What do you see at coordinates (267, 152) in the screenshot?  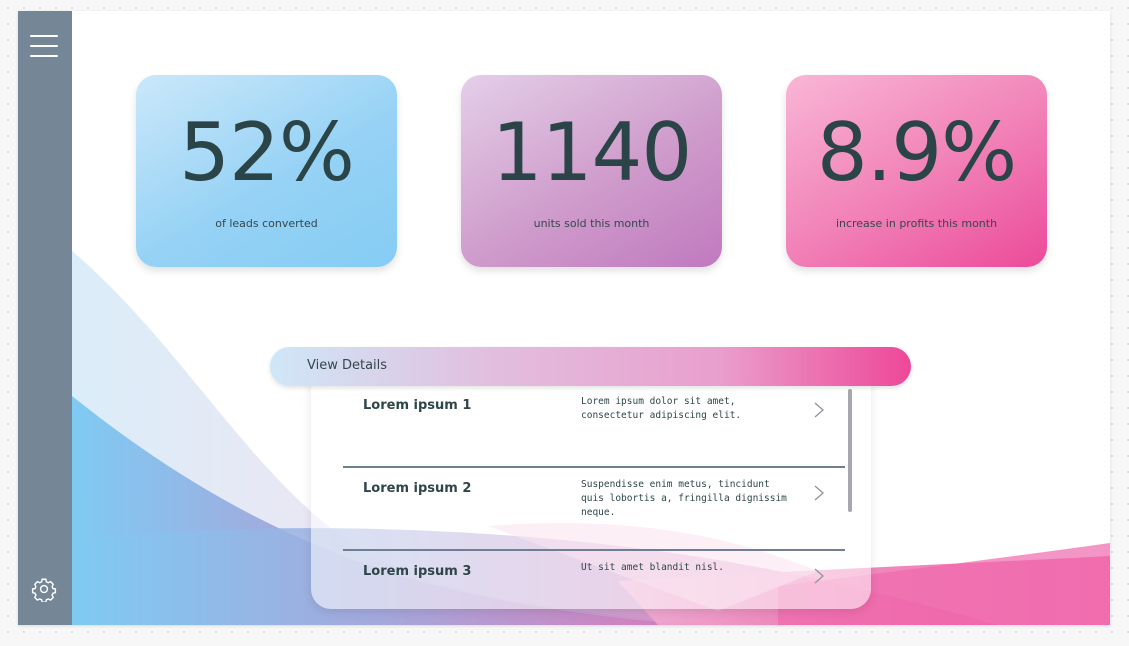 I see `kpi-value: 52%` at bounding box center [267, 152].